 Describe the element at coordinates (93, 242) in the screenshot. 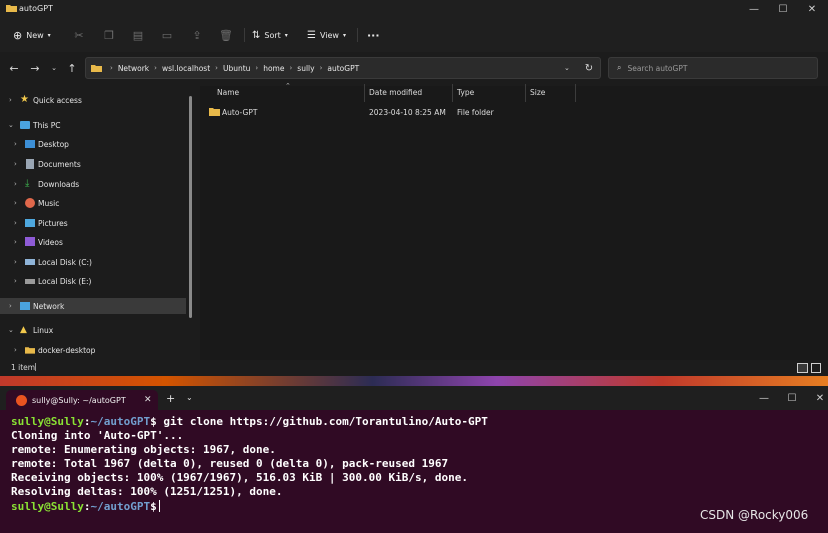

I see `nav-item-videos: › Videos` at that location.